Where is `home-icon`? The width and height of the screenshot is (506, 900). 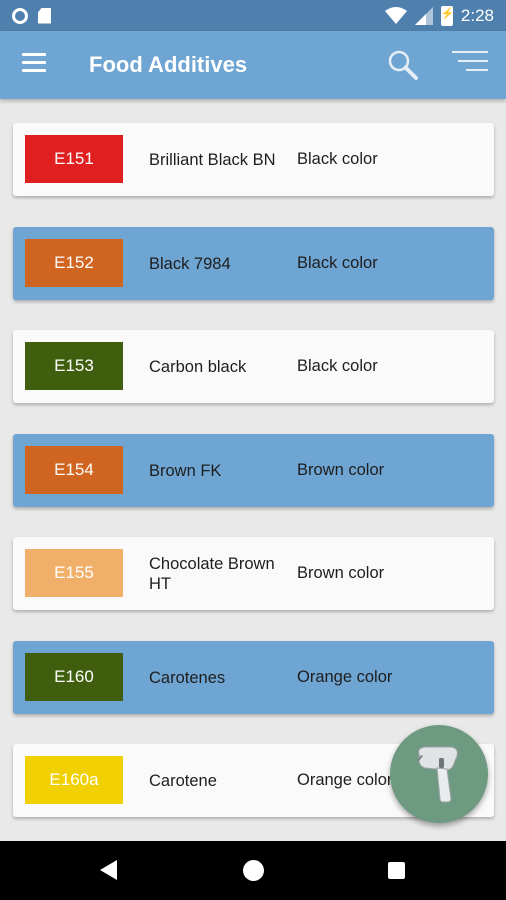 home-icon is located at coordinates (253, 870).